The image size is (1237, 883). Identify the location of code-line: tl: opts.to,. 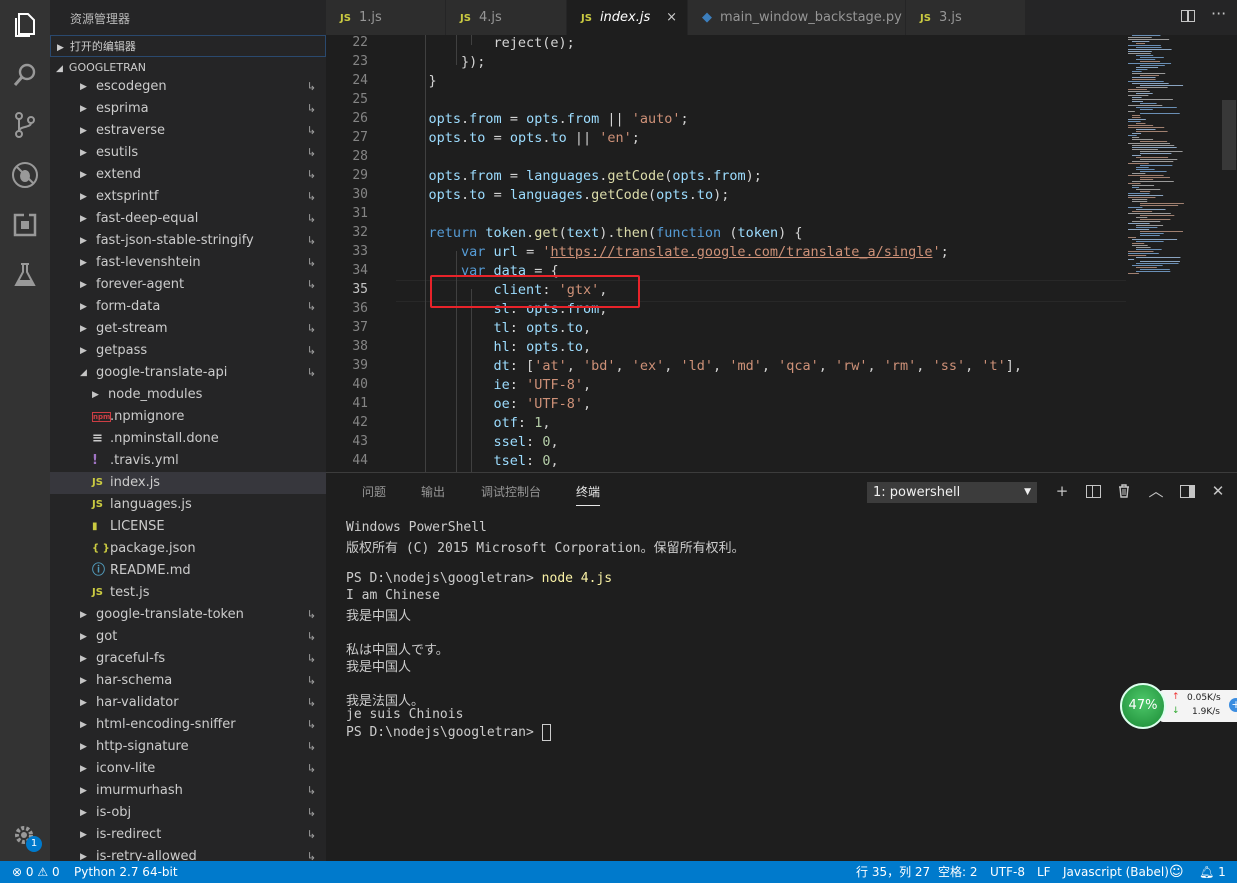
(494, 328).